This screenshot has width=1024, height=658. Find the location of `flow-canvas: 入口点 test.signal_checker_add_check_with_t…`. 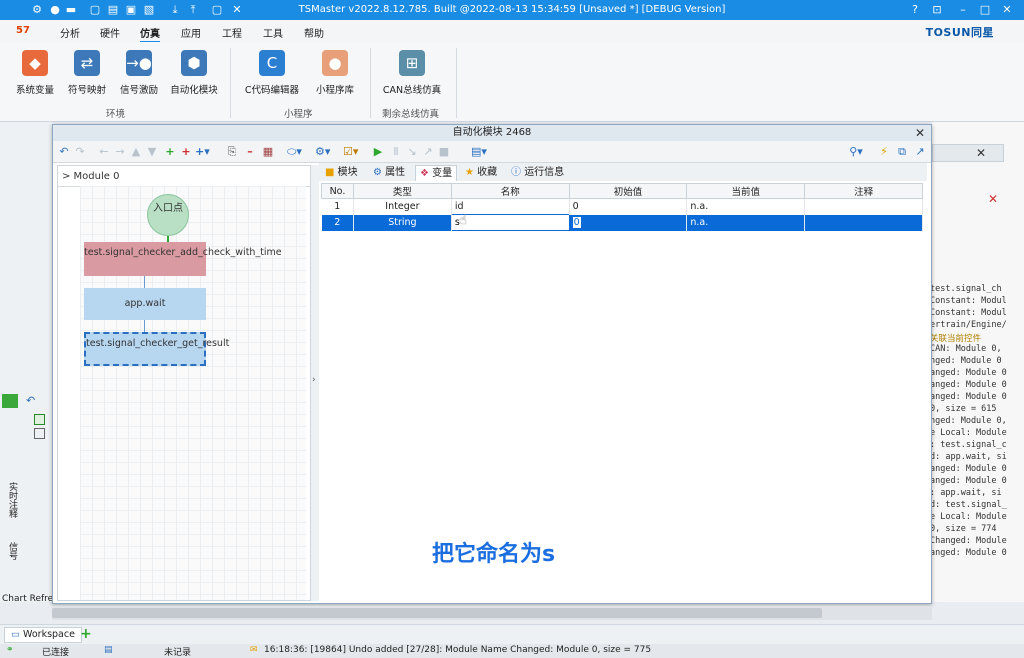

flow-canvas: 入口点 test.signal_checker_add_check_with_t… is located at coordinates (193, 393).